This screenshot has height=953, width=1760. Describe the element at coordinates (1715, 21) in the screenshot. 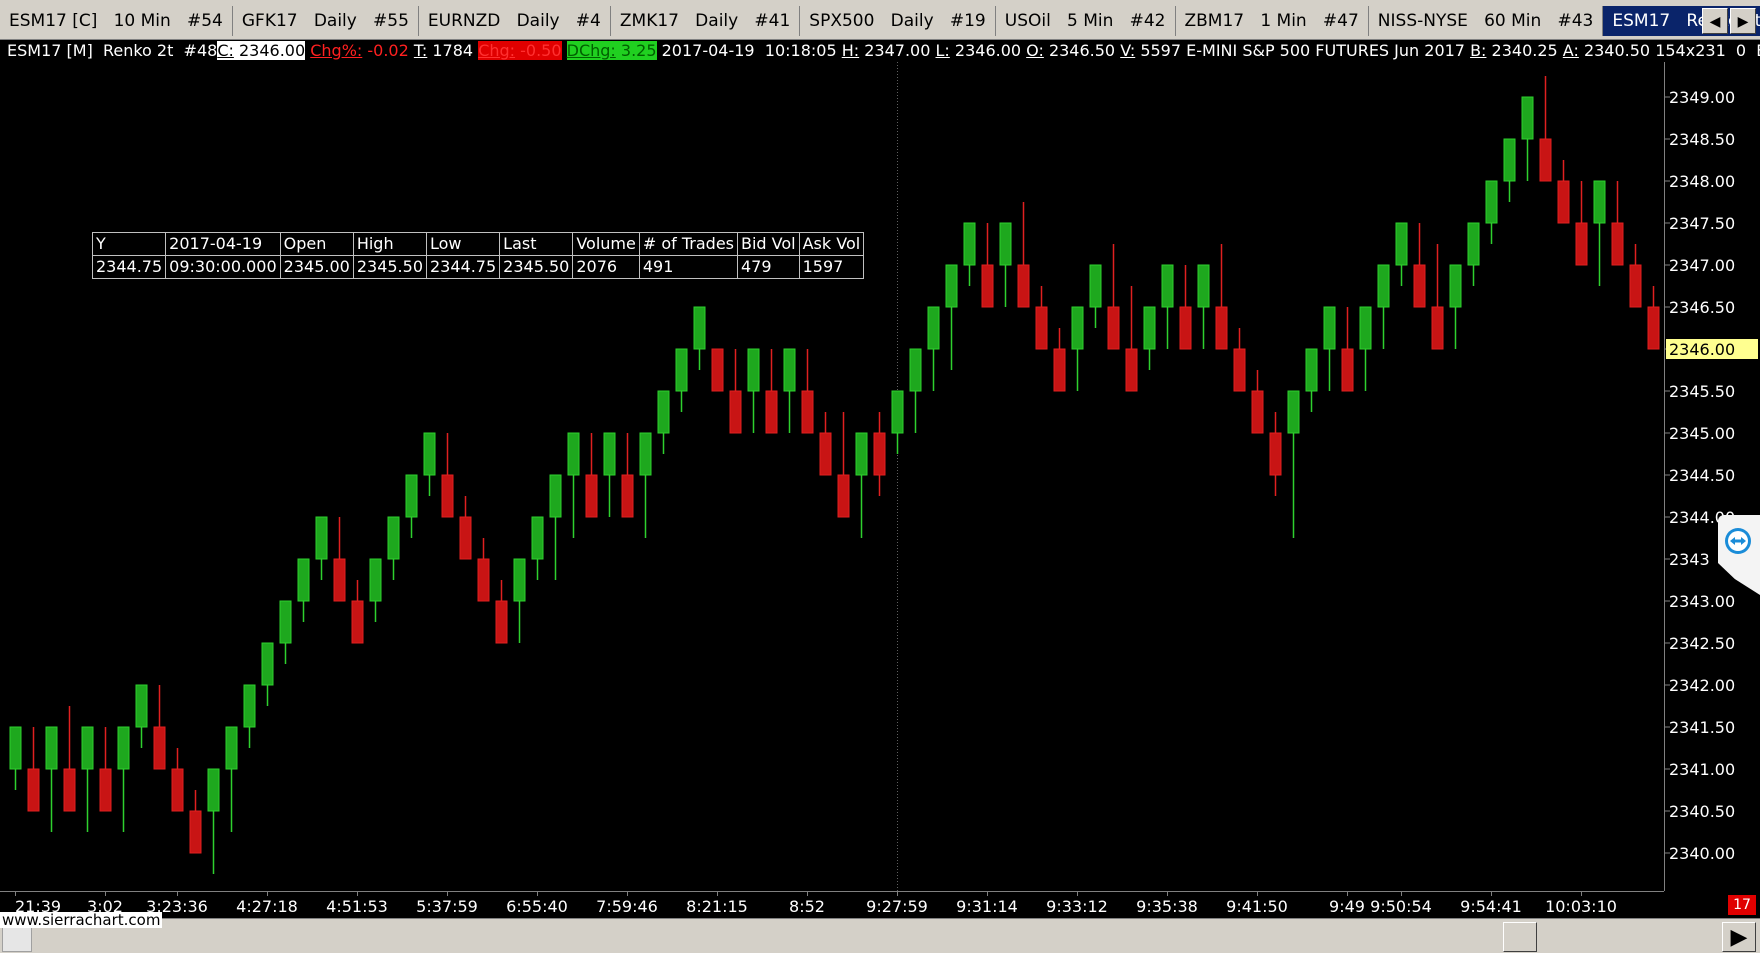

I see `tab-scroll-left-button: ◀` at that location.